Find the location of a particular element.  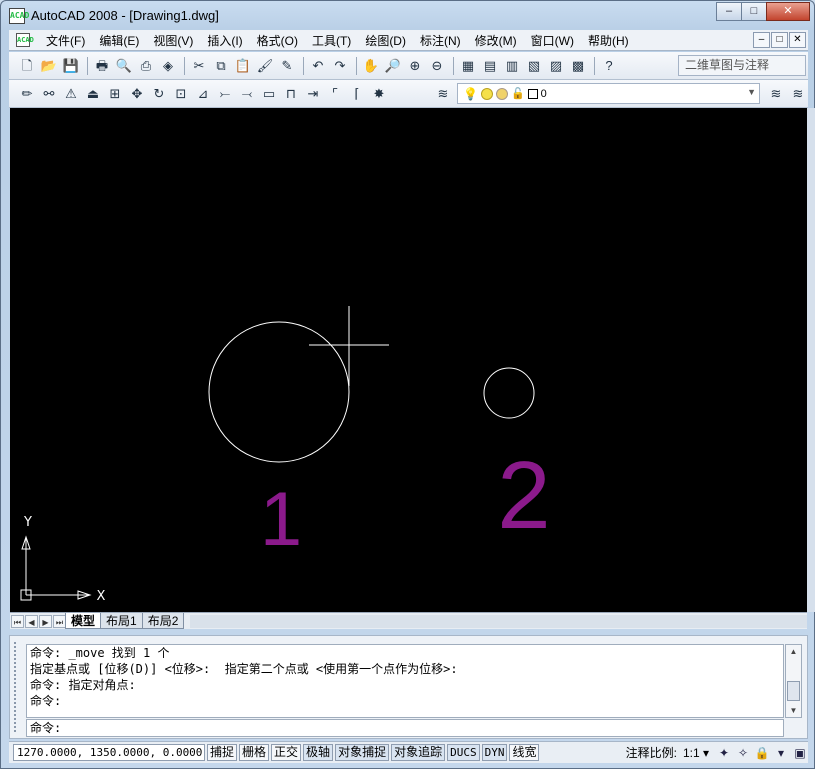

menu-help: 帮助(H) is located at coordinates (608, 40).